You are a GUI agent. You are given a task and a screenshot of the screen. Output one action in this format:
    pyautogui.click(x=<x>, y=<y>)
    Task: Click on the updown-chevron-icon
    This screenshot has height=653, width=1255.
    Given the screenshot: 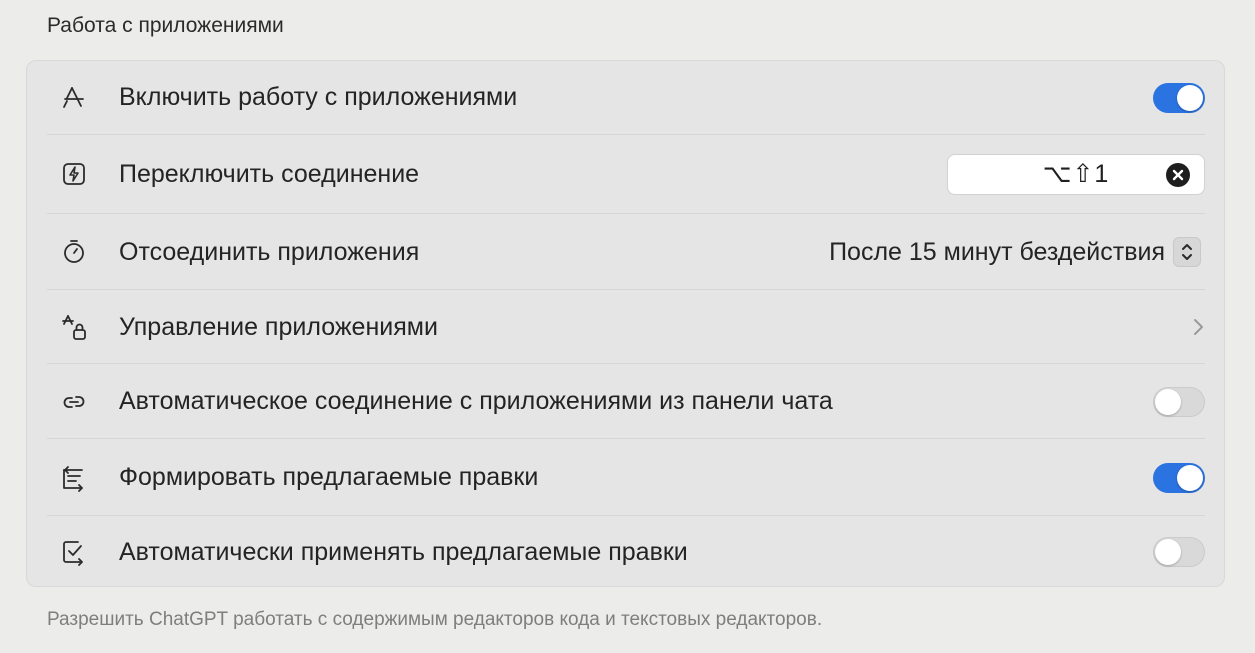 What is the action you would take?
    pyautogui.click(x=1187, y=252)
    